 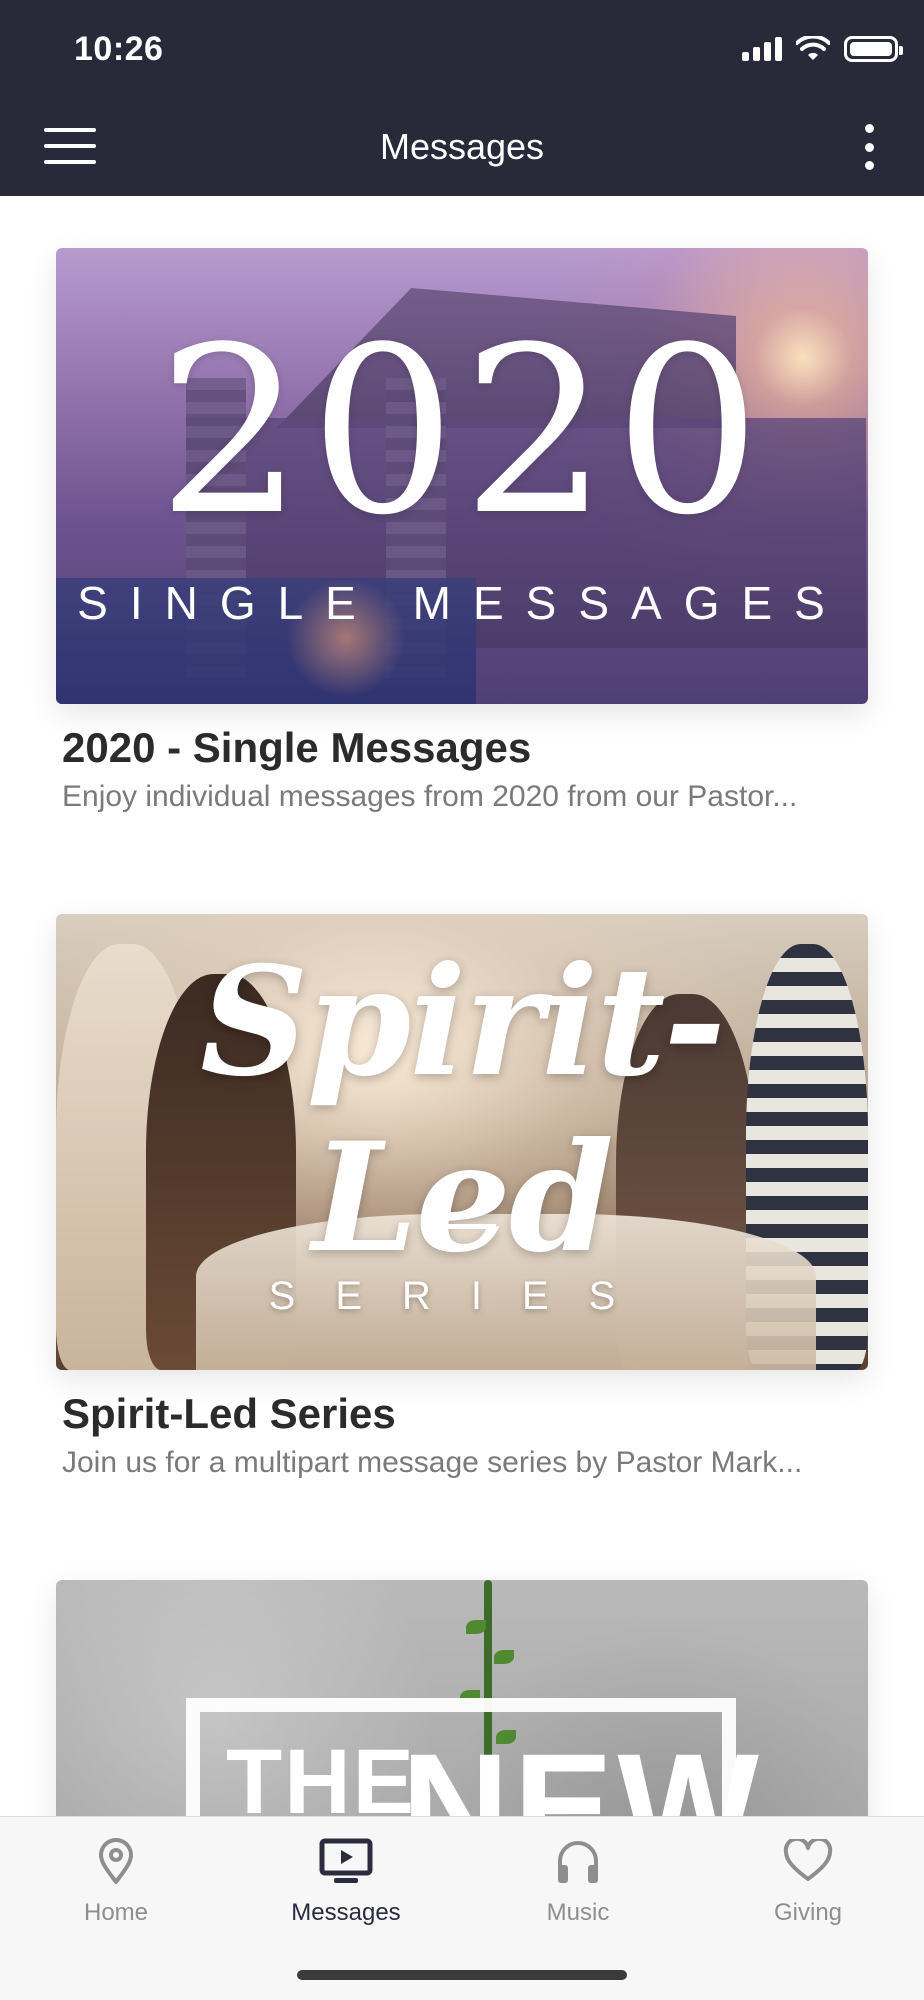 I want to click on artwork-title: Spirit-Led, so click(x=463, y=1110).